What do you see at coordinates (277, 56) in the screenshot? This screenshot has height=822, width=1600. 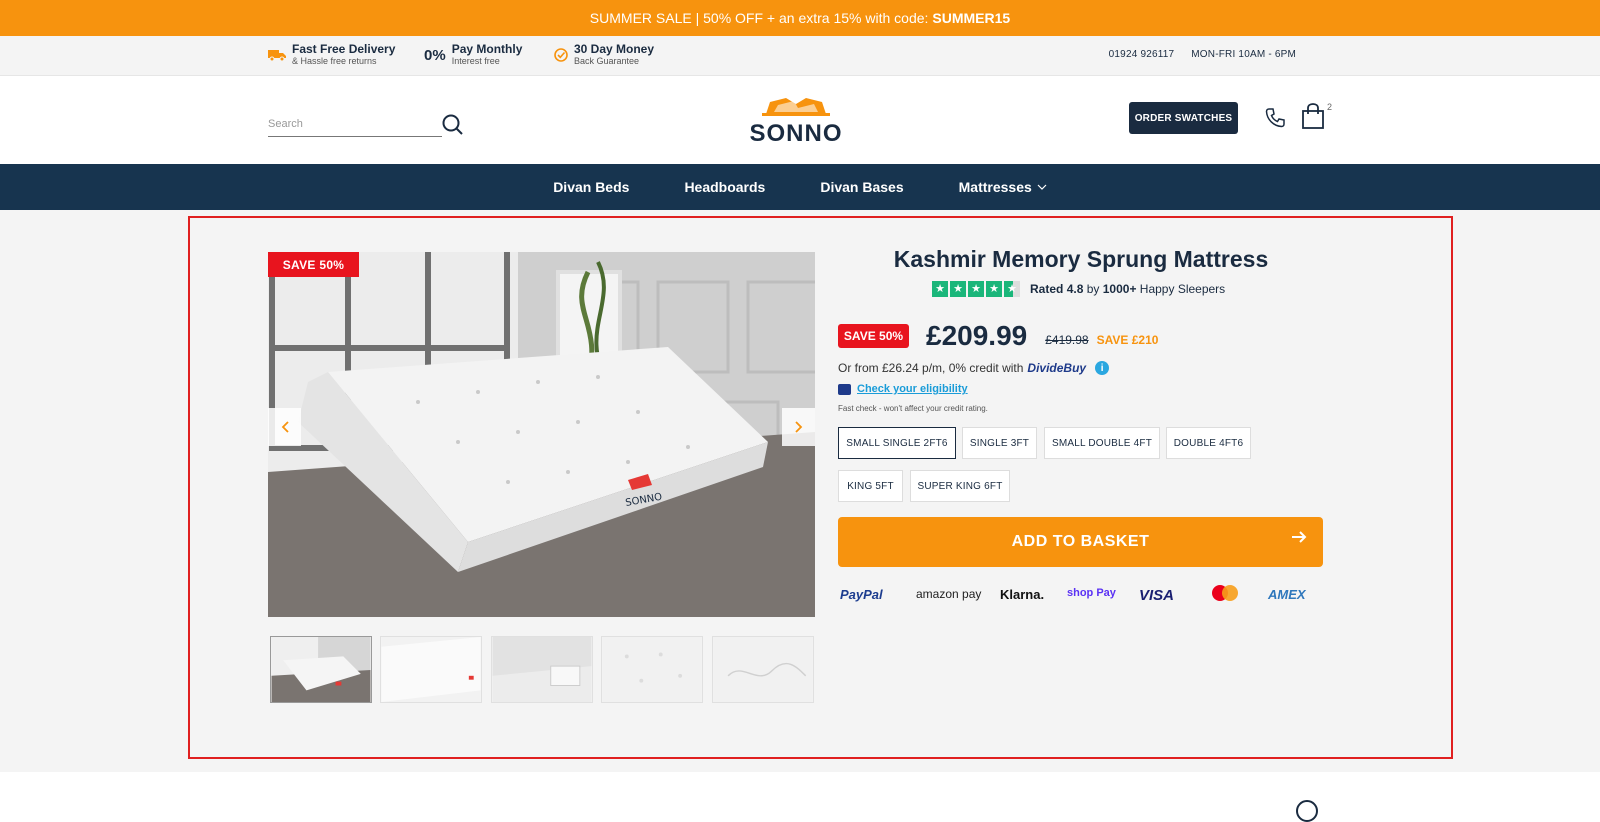 I see `truck-icon` at bounding box center [277, 56].